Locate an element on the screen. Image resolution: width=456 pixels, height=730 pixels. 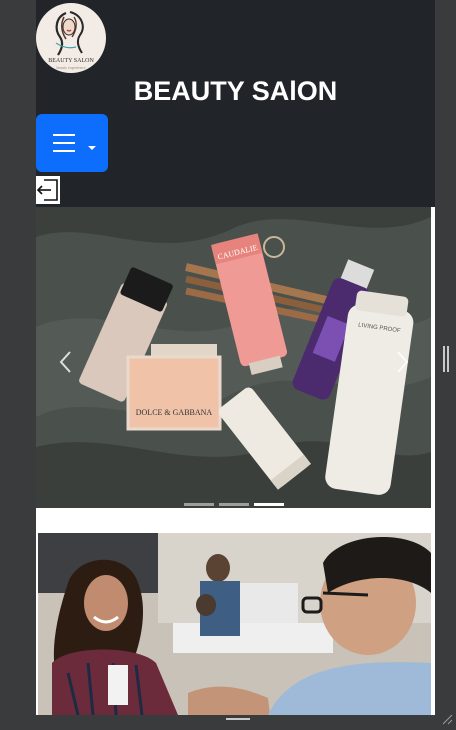
logo-tagline: beauty experience is located at coordinates (71, 67).